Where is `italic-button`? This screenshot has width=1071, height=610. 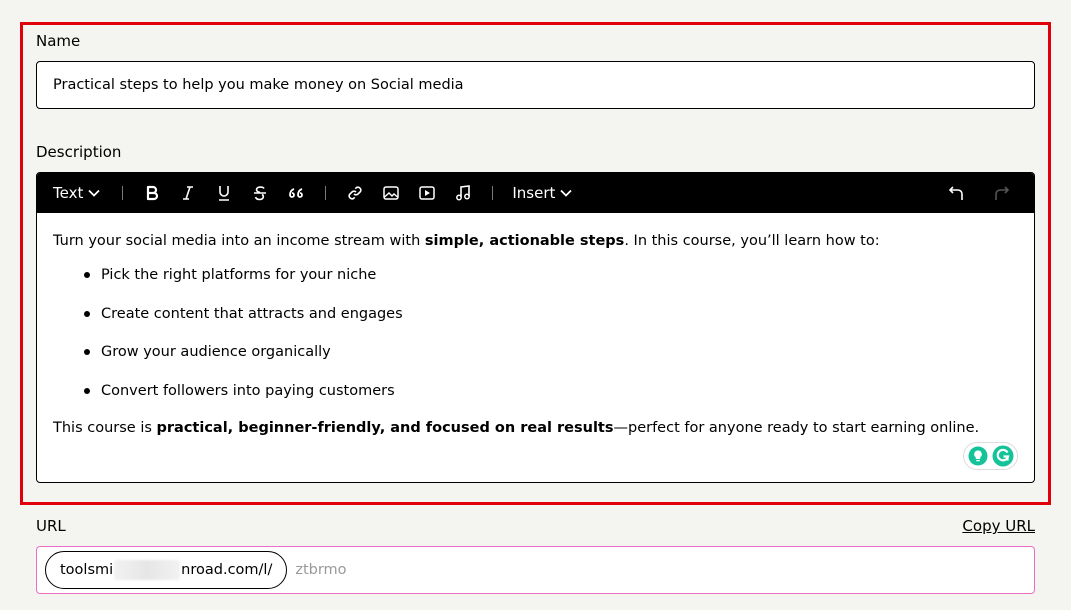
italic-button is located at coordinates (188, 193).